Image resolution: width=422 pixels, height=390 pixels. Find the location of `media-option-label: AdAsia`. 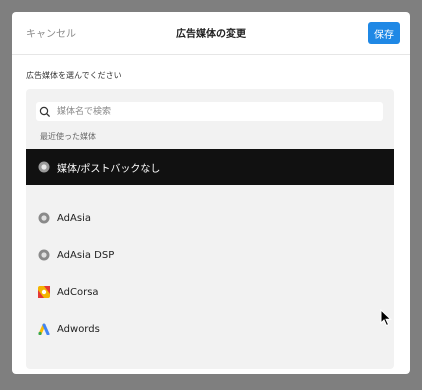

media-option-label: AdAsia is located at coordinates (74, 218).